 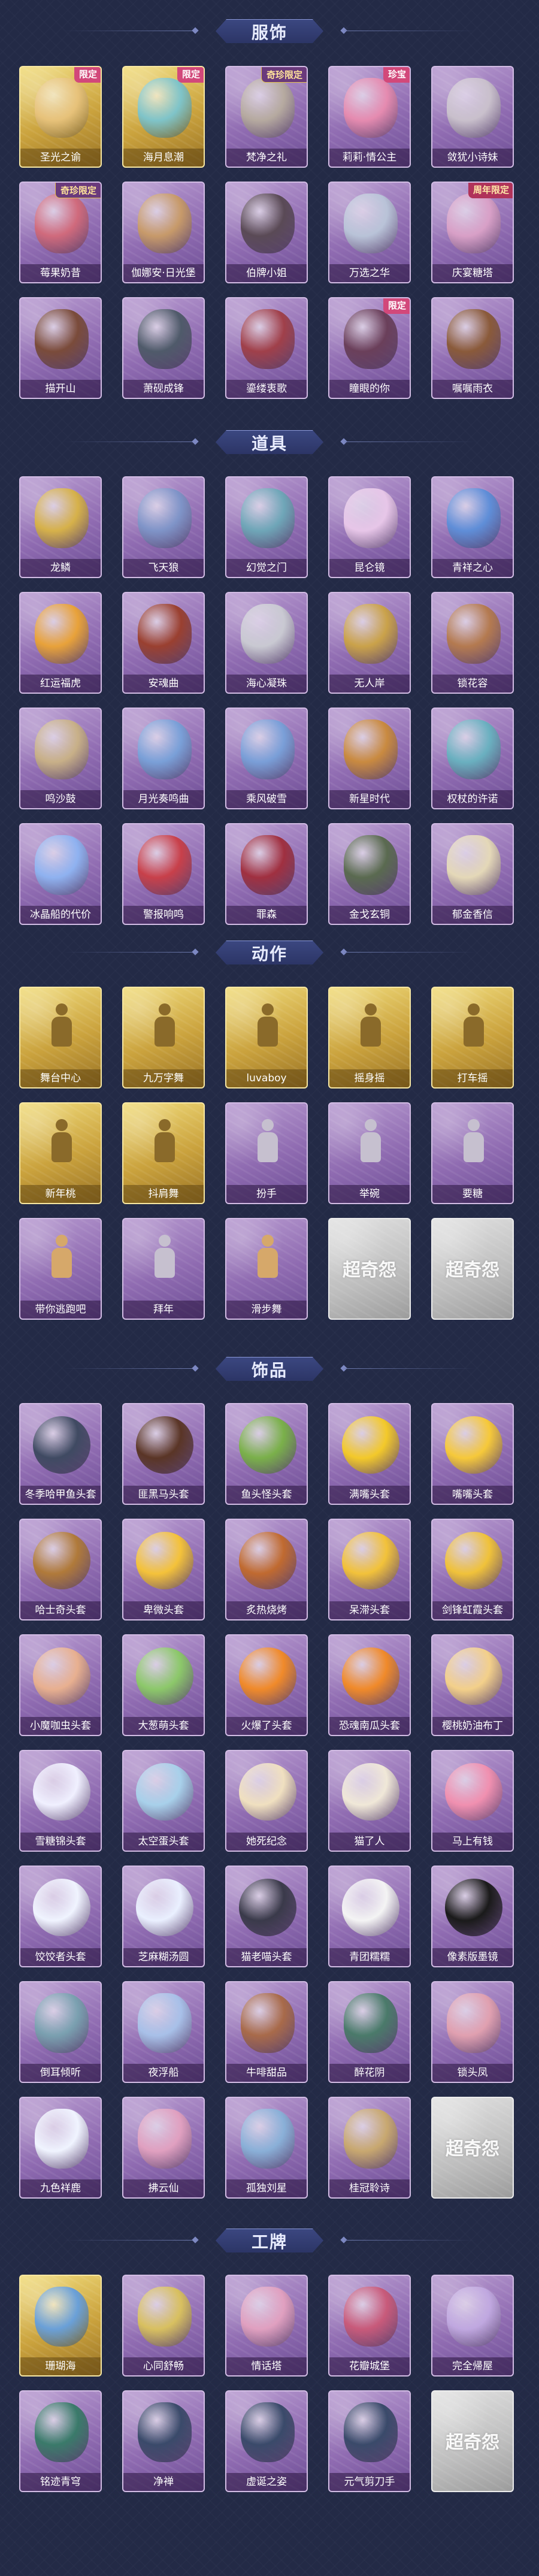 I want to click on item-card: 带你逃跑吧, so click(x=60, y=1269).